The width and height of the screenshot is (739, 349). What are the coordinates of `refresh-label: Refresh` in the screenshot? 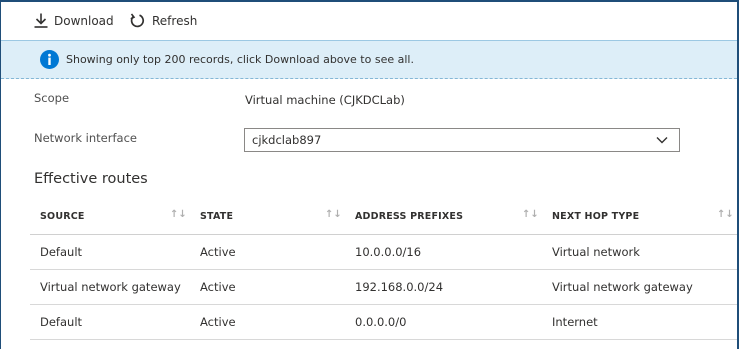 It's located at (175, 20).